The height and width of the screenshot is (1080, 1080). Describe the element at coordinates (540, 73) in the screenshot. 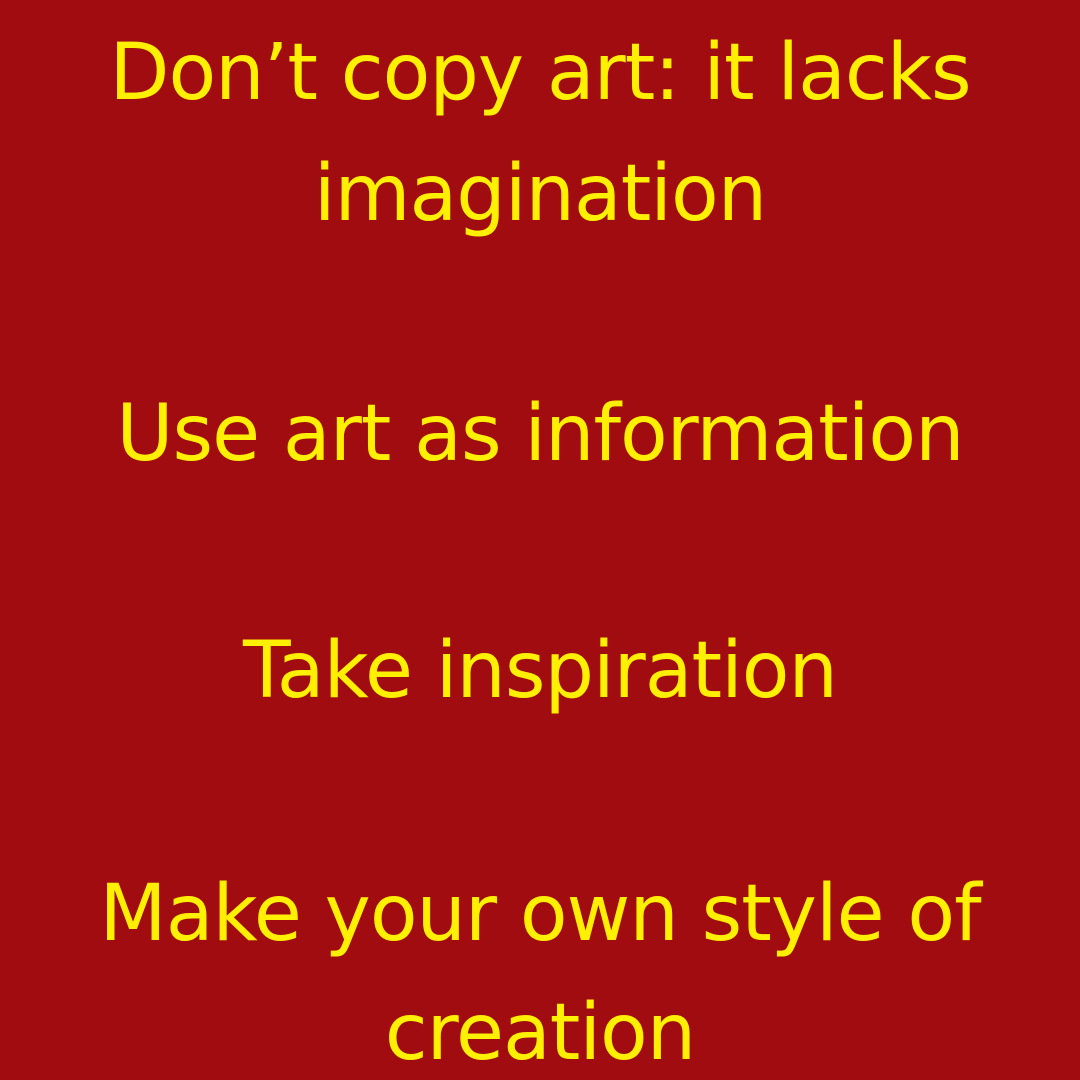

I see `quote-line-1: Don’t copy art: it lacks` at that location.